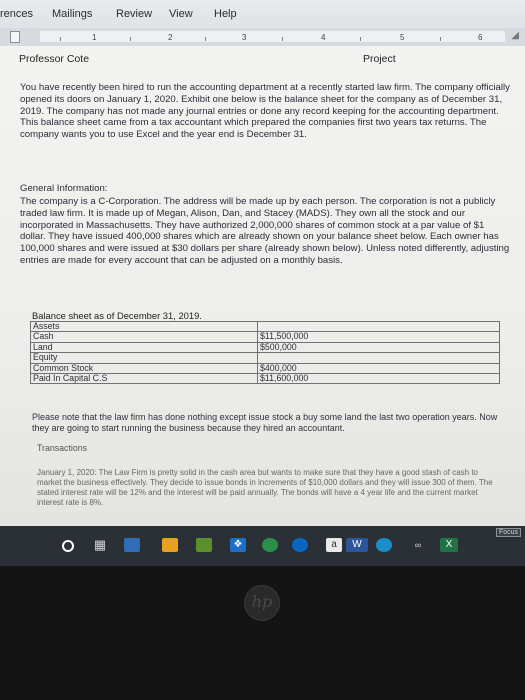  I want to click on ribbon-tabs: rences Mailings Review View Help, so click(262, 14).